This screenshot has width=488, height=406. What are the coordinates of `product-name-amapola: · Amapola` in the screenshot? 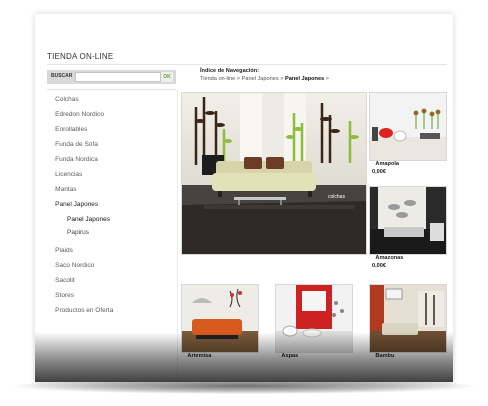 It's located at (385, 164).